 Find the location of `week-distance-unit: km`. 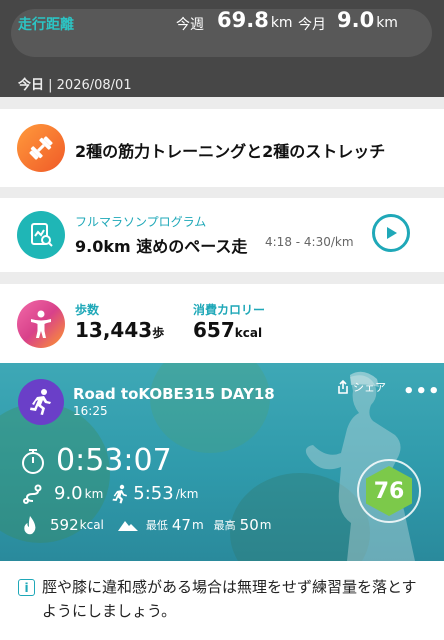

week-distance-unit: km is located at coordinates (281, 23).